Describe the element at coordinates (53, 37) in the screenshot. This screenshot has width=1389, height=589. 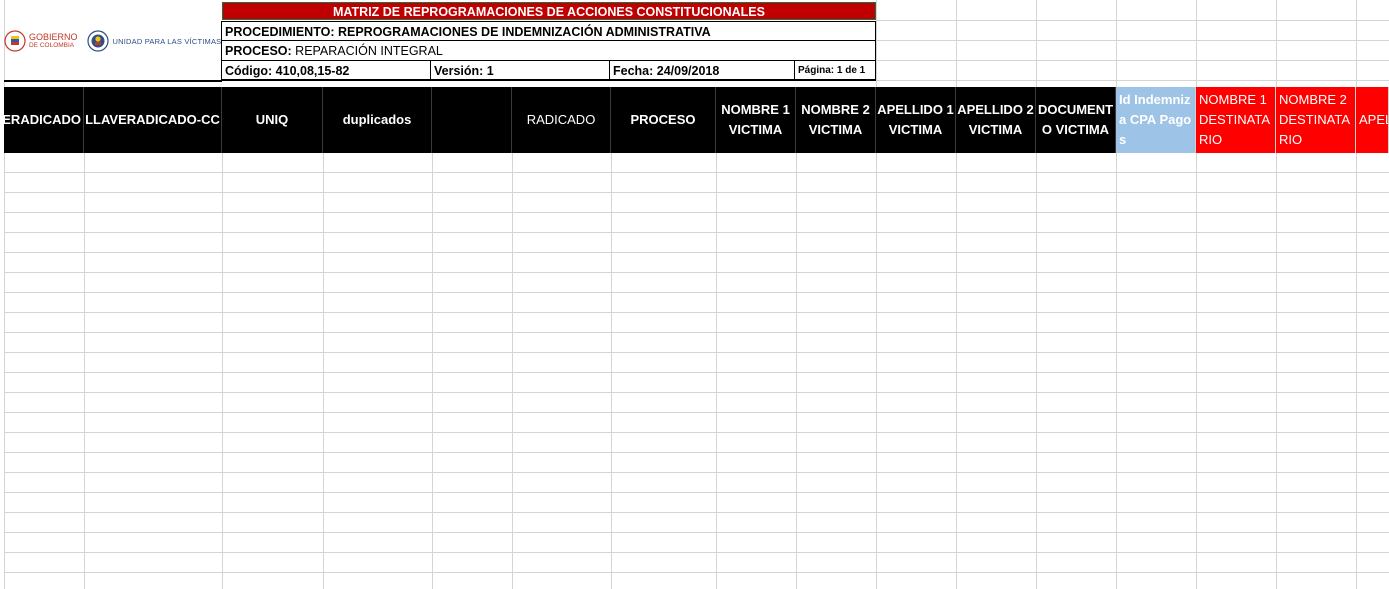
I see `gobierno-line1: GOBIERNO` at that location.